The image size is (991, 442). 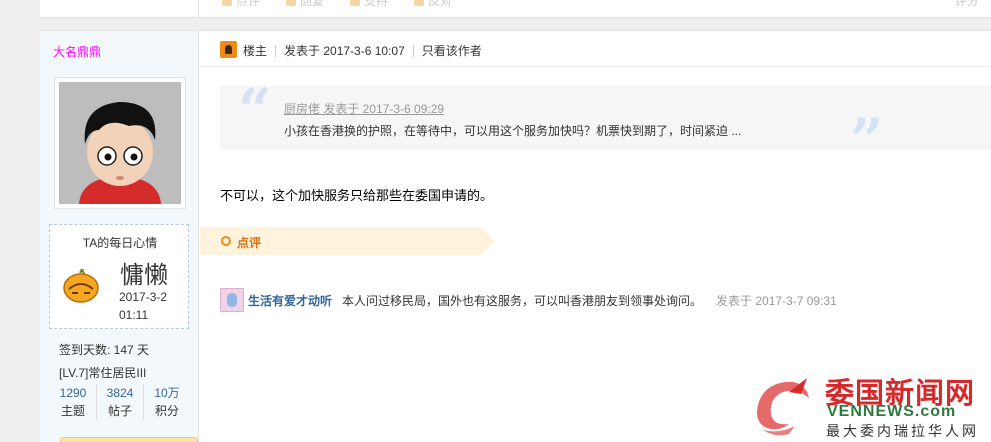 What do you see at coordinates (73, 393) in the screenshot?
I see `stat-value: 1290` at bounding box center [73, 393].